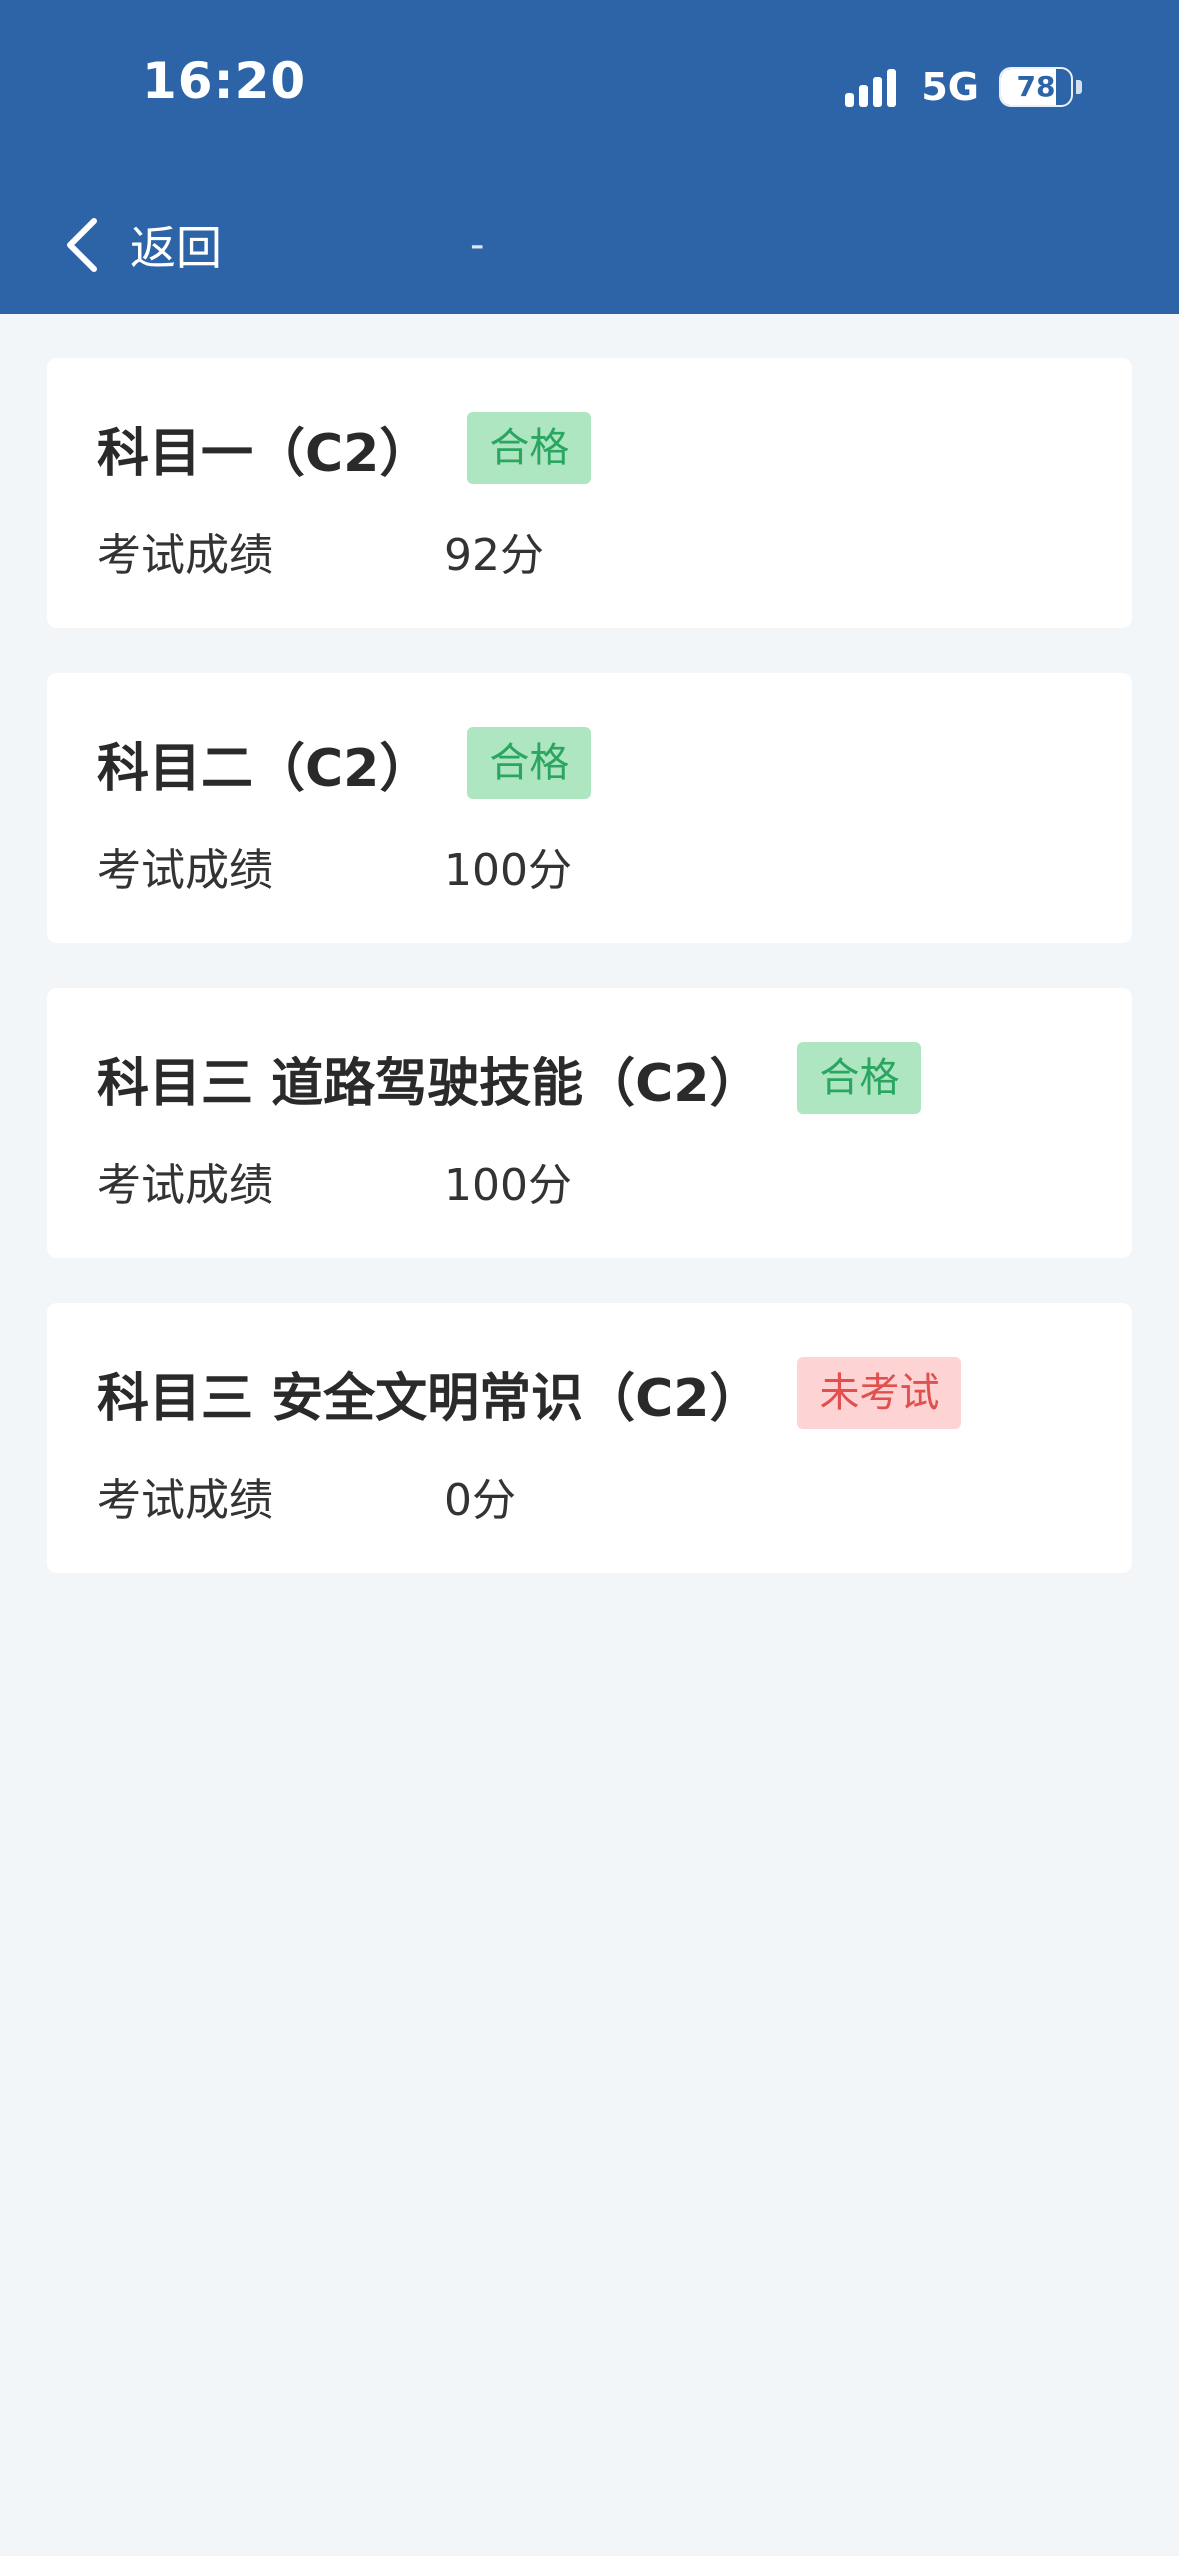 The image size is (1179, 2556). I want to click on battery-icon: 78, so click(1036, 87).